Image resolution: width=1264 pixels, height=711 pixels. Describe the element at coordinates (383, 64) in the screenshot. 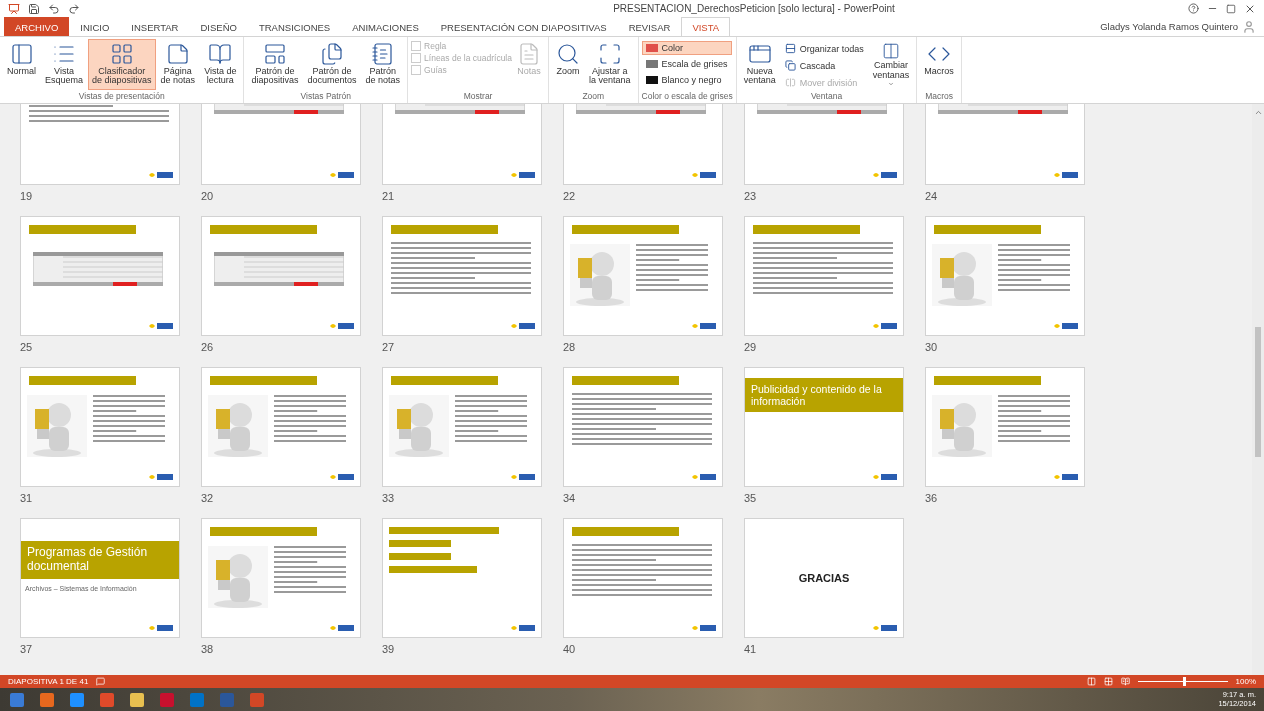

I see `ribbon-button: Patrón de notas` at that location.